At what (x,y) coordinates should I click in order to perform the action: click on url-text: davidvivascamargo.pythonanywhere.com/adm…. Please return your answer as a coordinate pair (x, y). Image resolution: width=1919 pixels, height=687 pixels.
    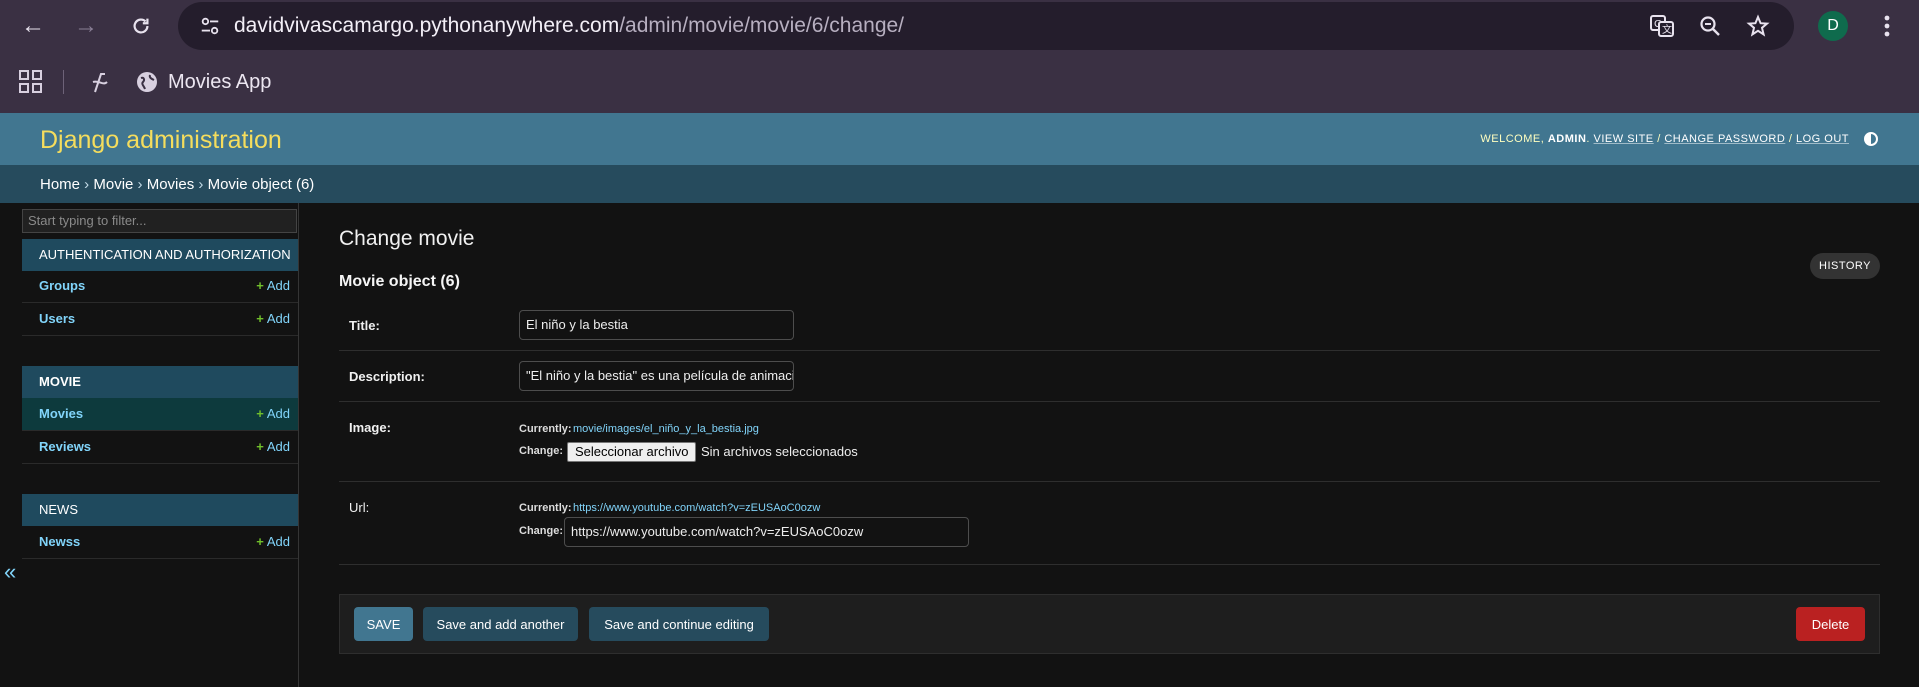
    Looking at the image, I should click on (569, 26).